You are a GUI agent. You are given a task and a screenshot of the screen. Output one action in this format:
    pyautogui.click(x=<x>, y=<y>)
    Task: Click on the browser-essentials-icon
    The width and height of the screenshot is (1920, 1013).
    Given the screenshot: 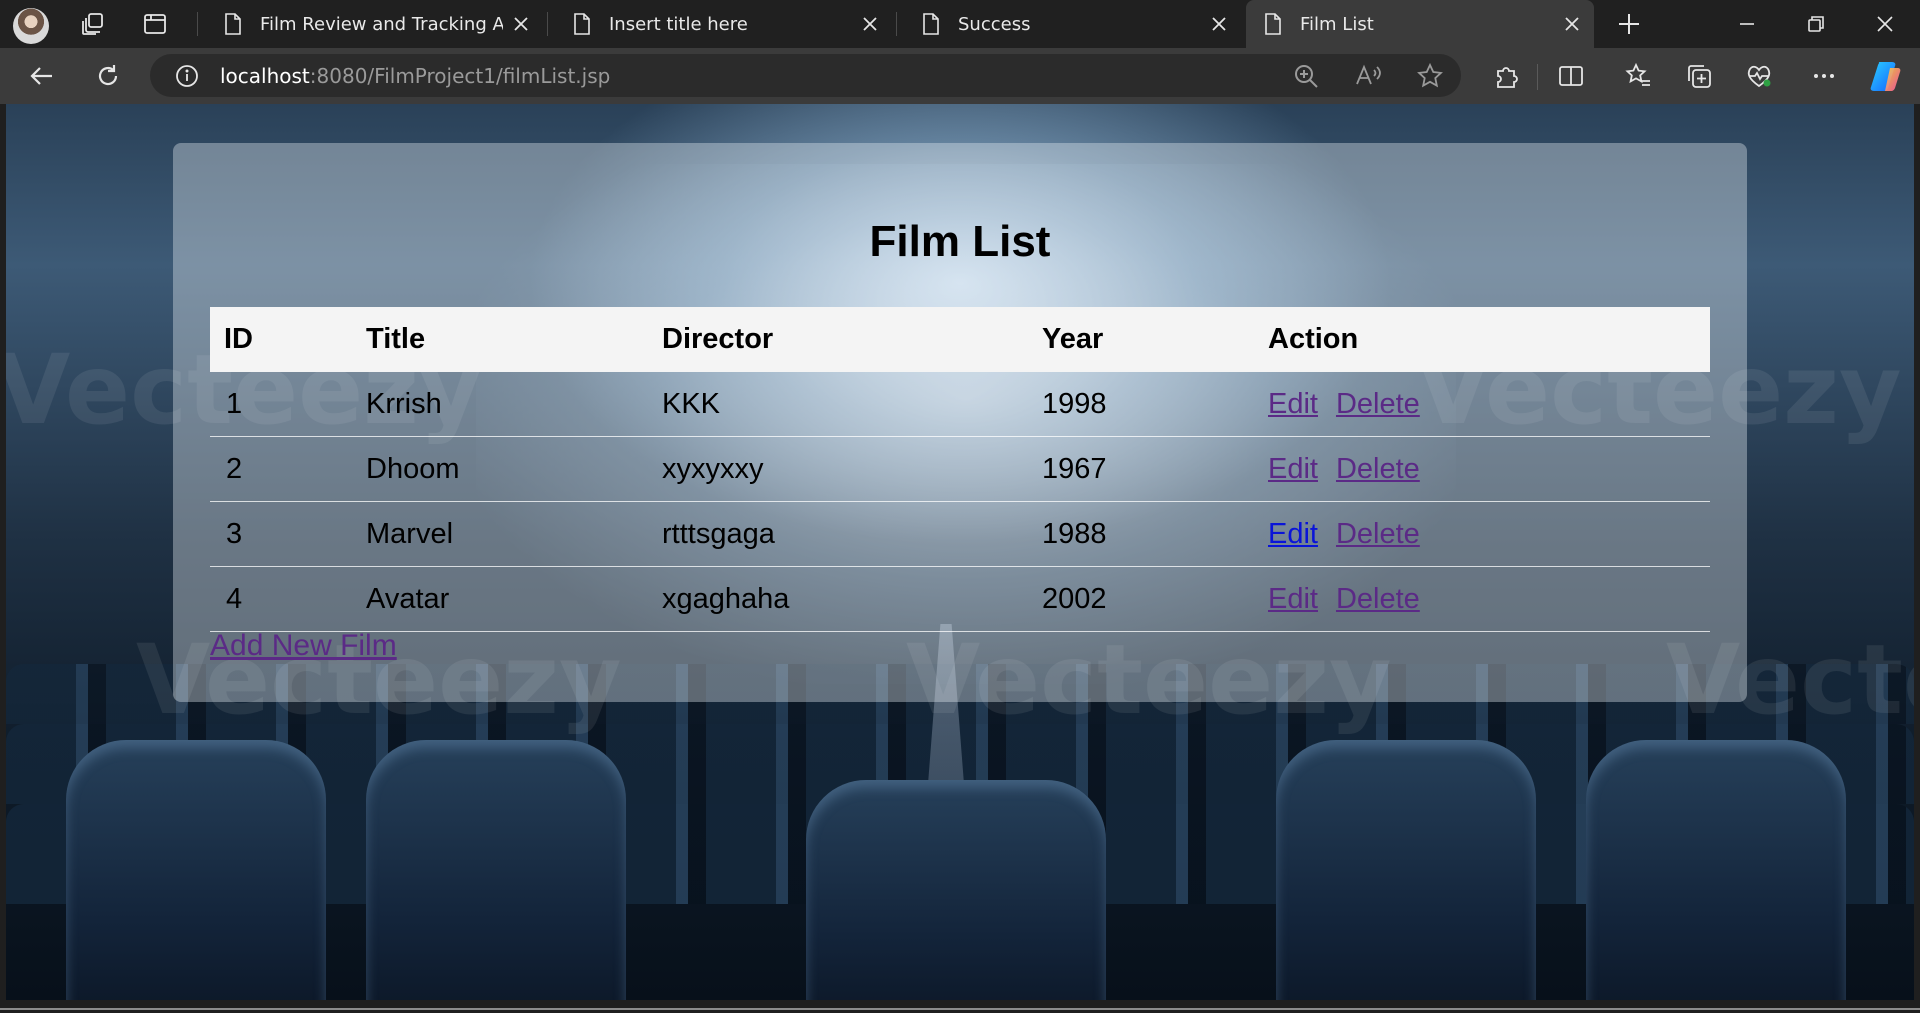 What is the action you would take?
    pyautogui.click(x=1759, y=76)
    